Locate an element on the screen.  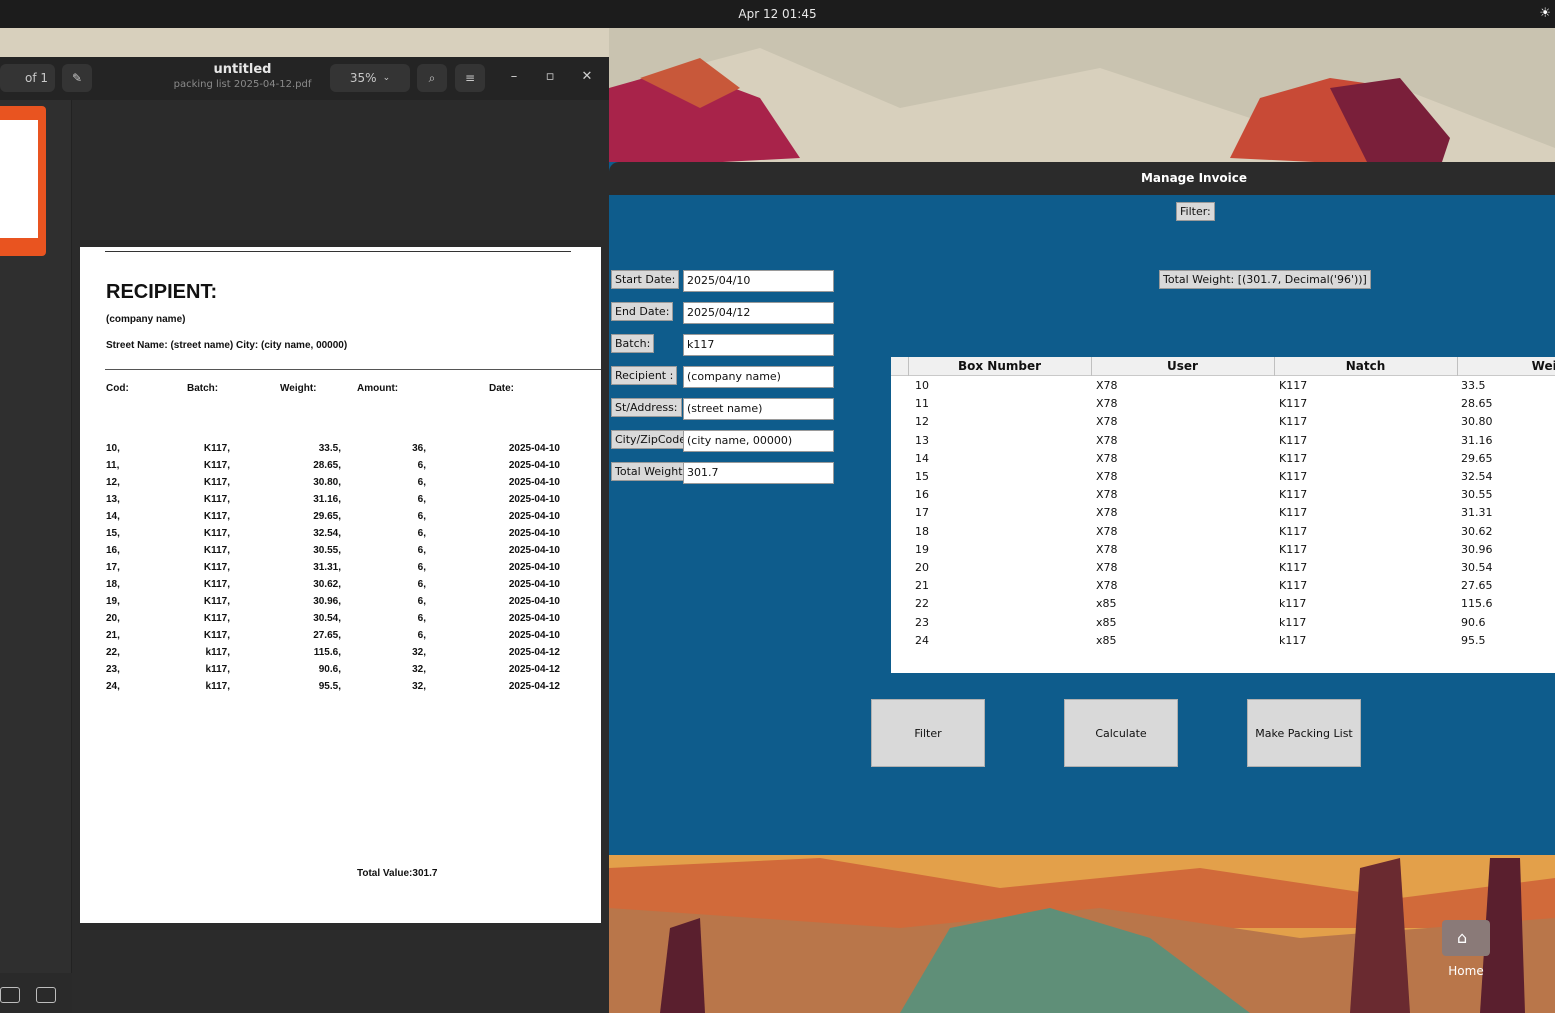
table-row: 22 x85 k117 115.6 is located at coordinates (1223, 604).